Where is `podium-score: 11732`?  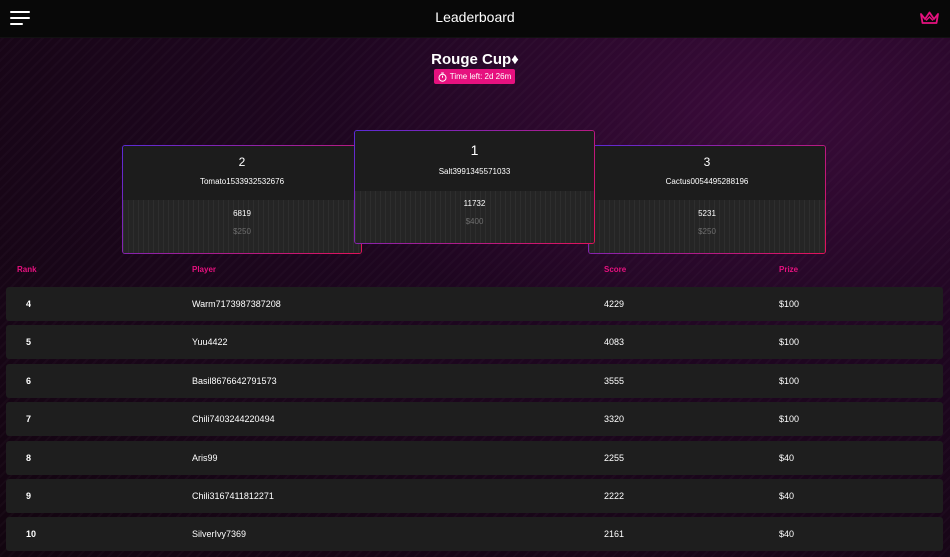 podium-score: 11732 is located at coordinates (474, 203).